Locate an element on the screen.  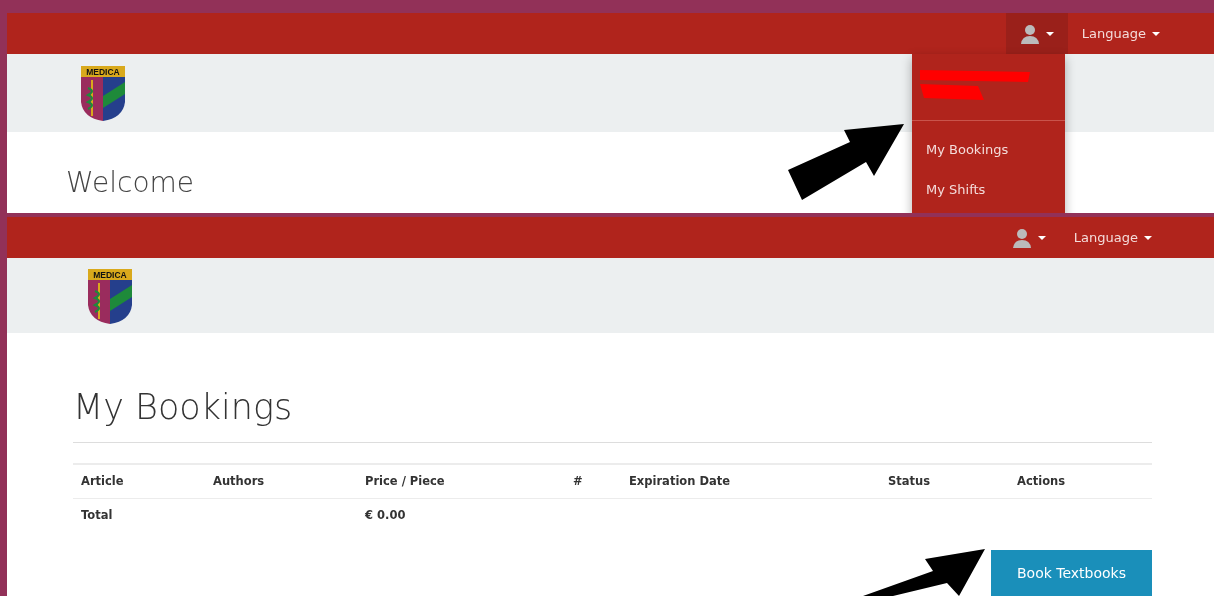
table-cell: Total is located at coordinates (139, 515).